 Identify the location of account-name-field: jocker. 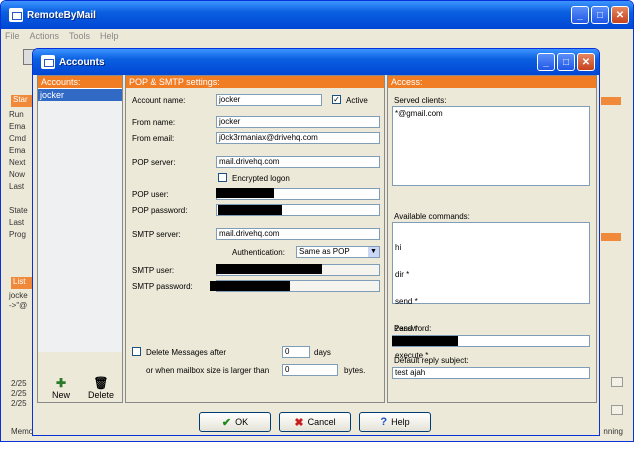
(269, 100).